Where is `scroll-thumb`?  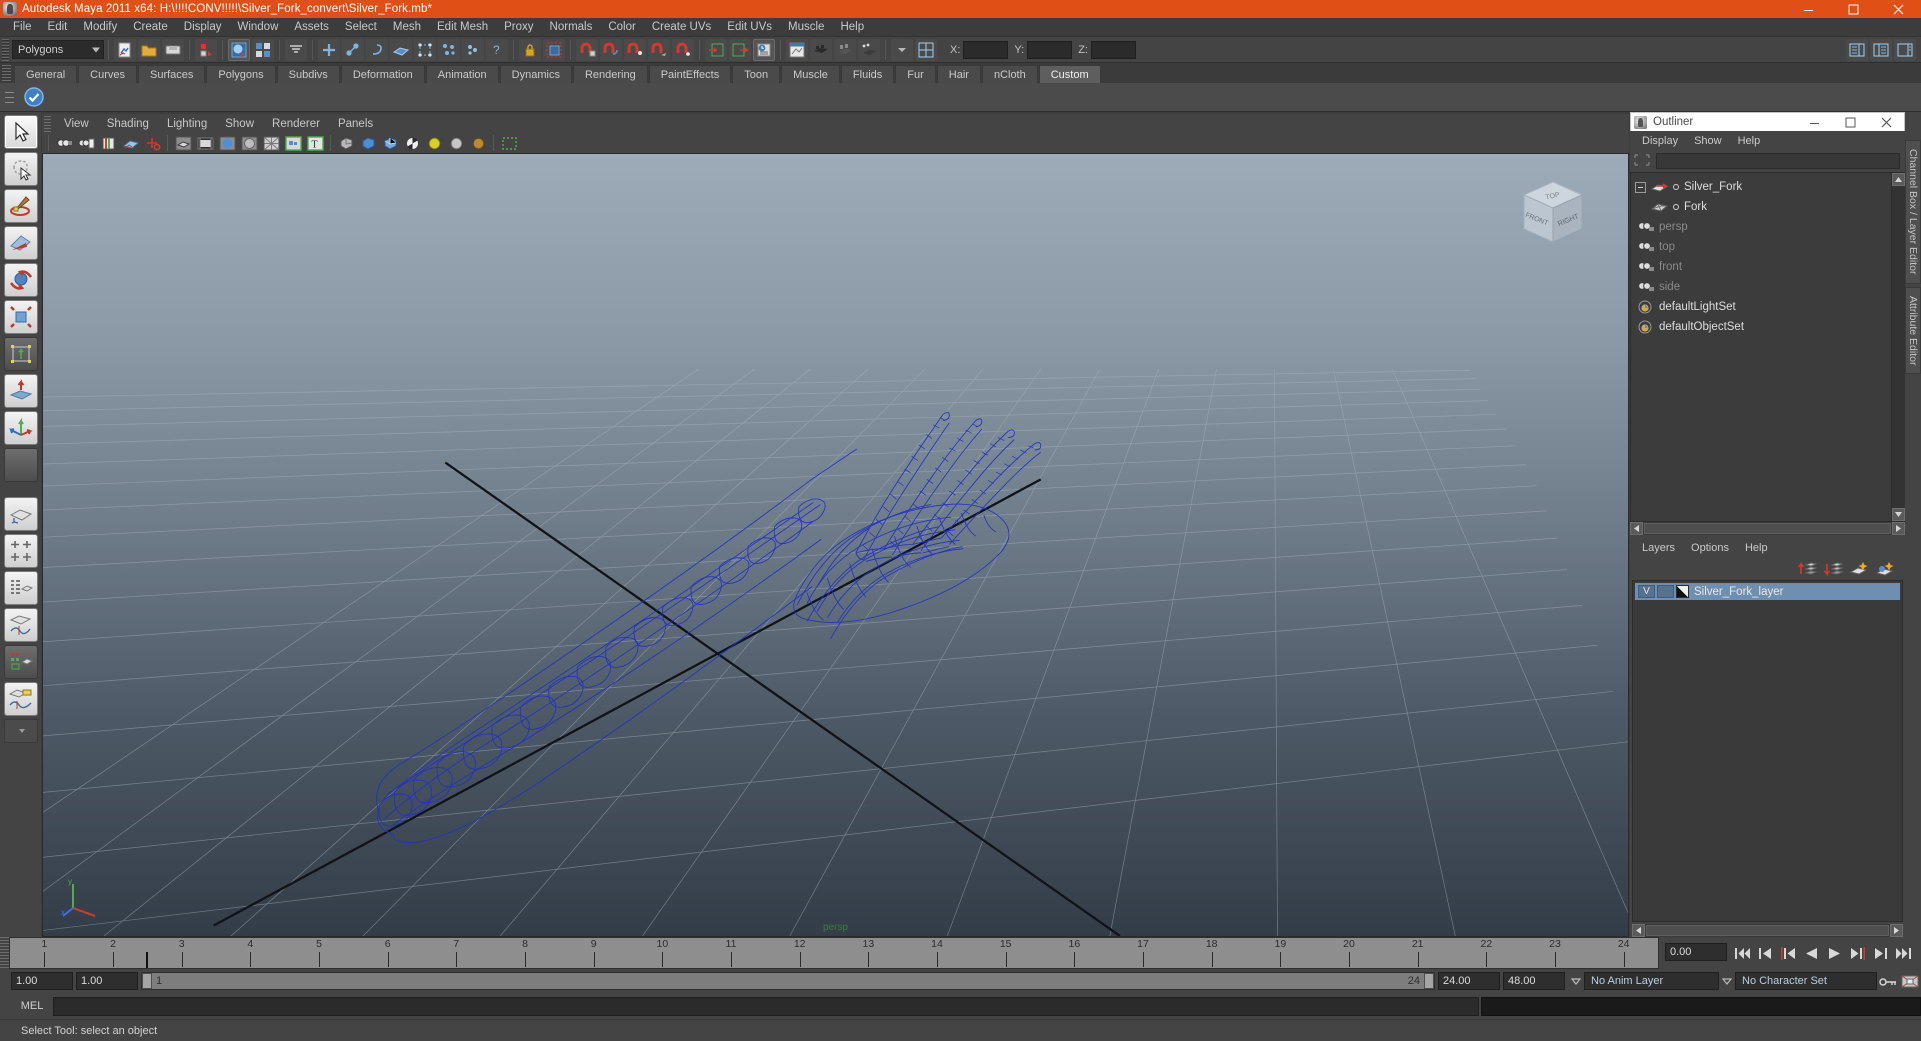
scroll-thumb is located at coordinates (1767, 528).